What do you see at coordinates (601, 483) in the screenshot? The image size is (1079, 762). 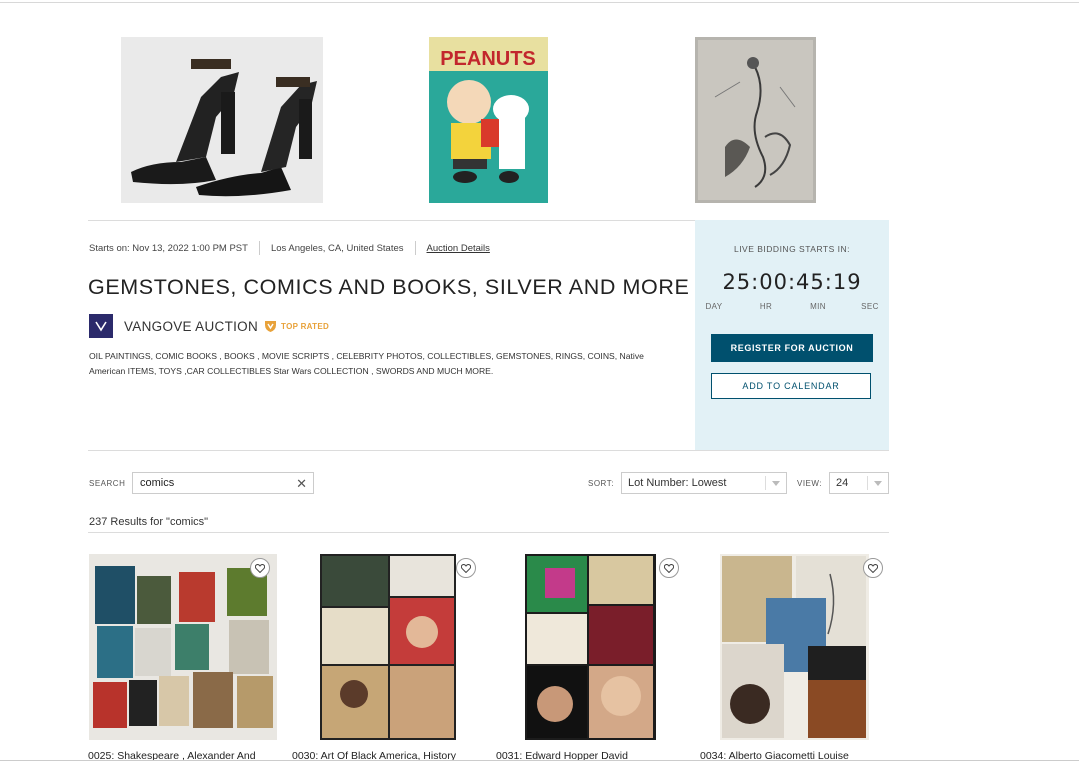 I see `sort-label: SORT:` at bounding box center [601, 483].